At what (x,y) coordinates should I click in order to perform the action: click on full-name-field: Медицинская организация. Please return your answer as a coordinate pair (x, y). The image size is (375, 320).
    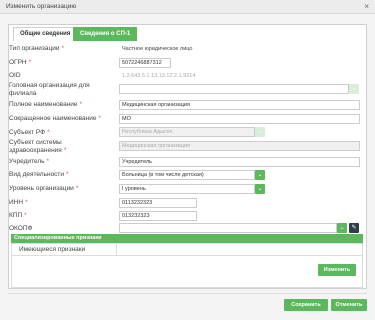
    Looking at the image, I should click on (239, 105).